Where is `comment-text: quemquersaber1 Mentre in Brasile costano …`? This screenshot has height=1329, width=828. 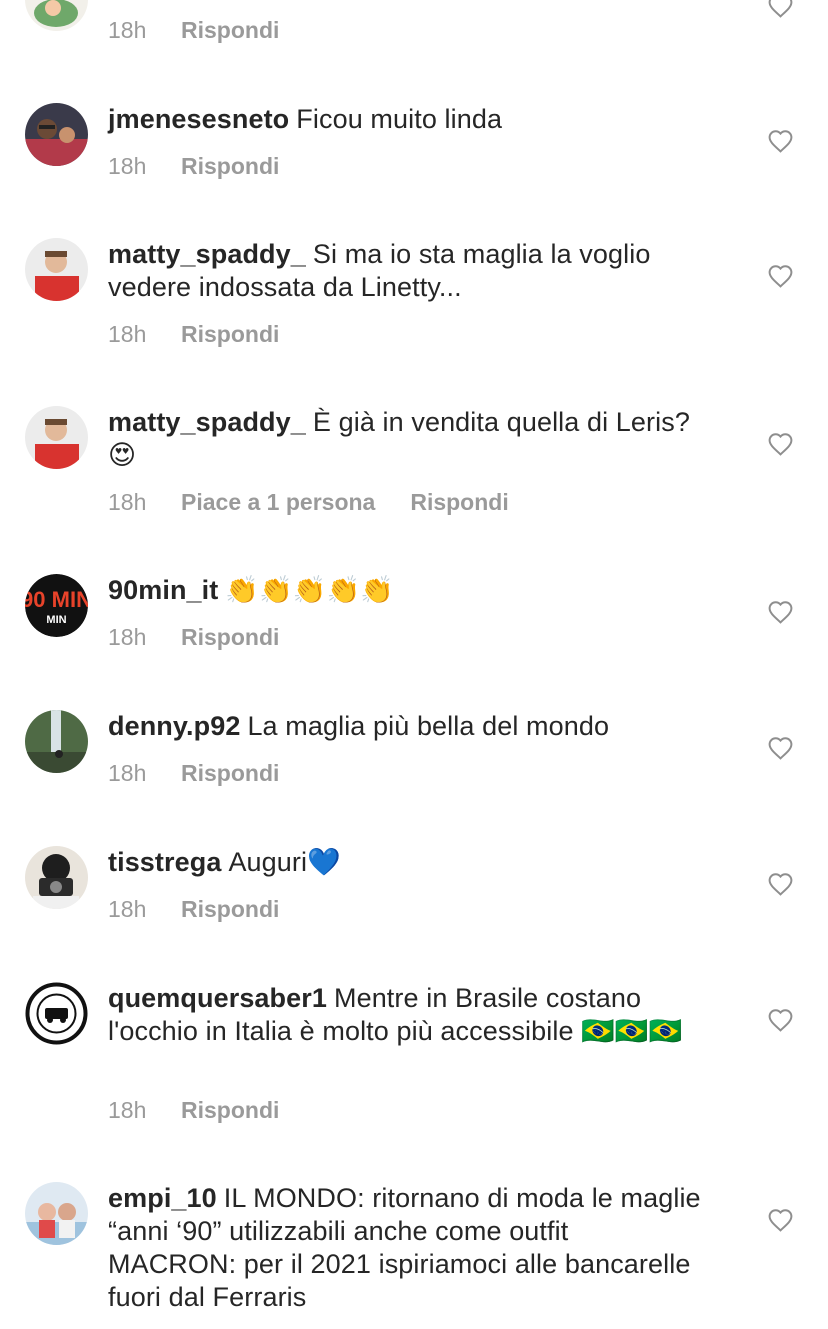 comment-text: quemquersaber1 Mentre in Brasile costano … is located at coordinates (413, 1015).